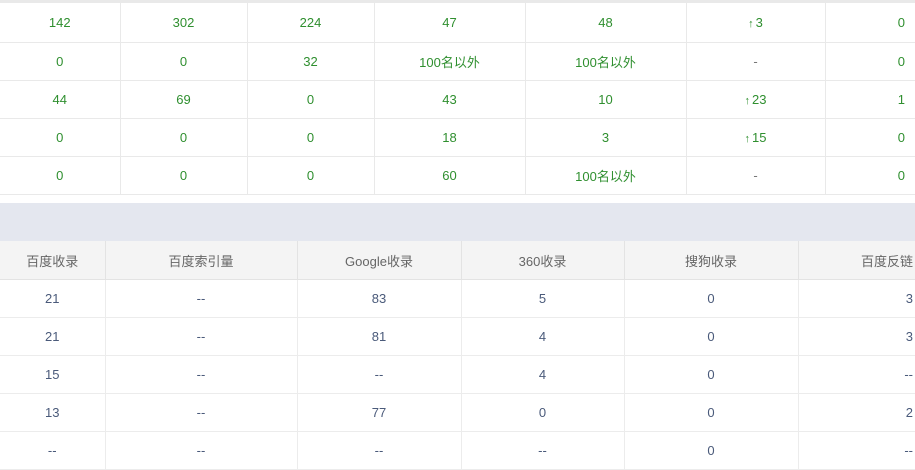 This screenshot has height=470, width=915. I want to click on rank-cell-c4: 47, so click(450, 21).